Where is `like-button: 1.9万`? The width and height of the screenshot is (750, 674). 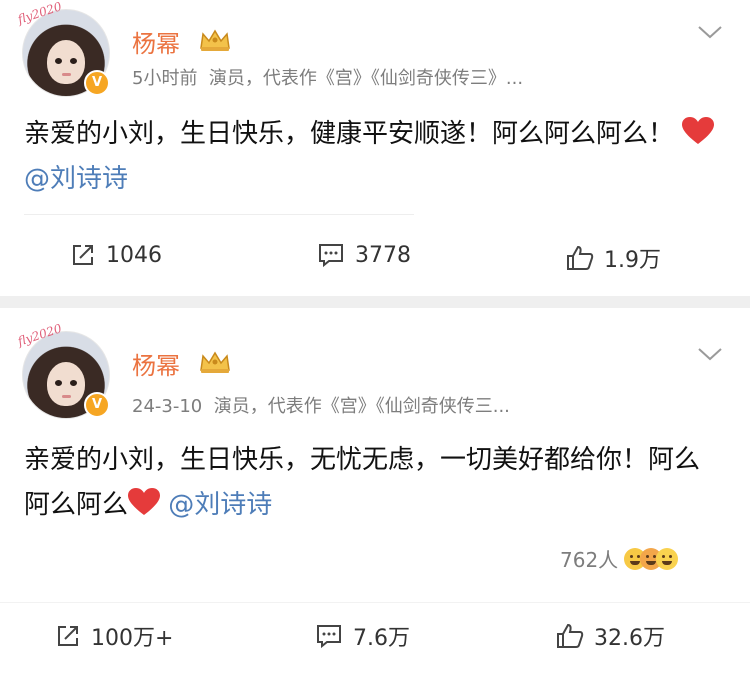 like-button: 1.9万 is located at coordinates (613, 258).